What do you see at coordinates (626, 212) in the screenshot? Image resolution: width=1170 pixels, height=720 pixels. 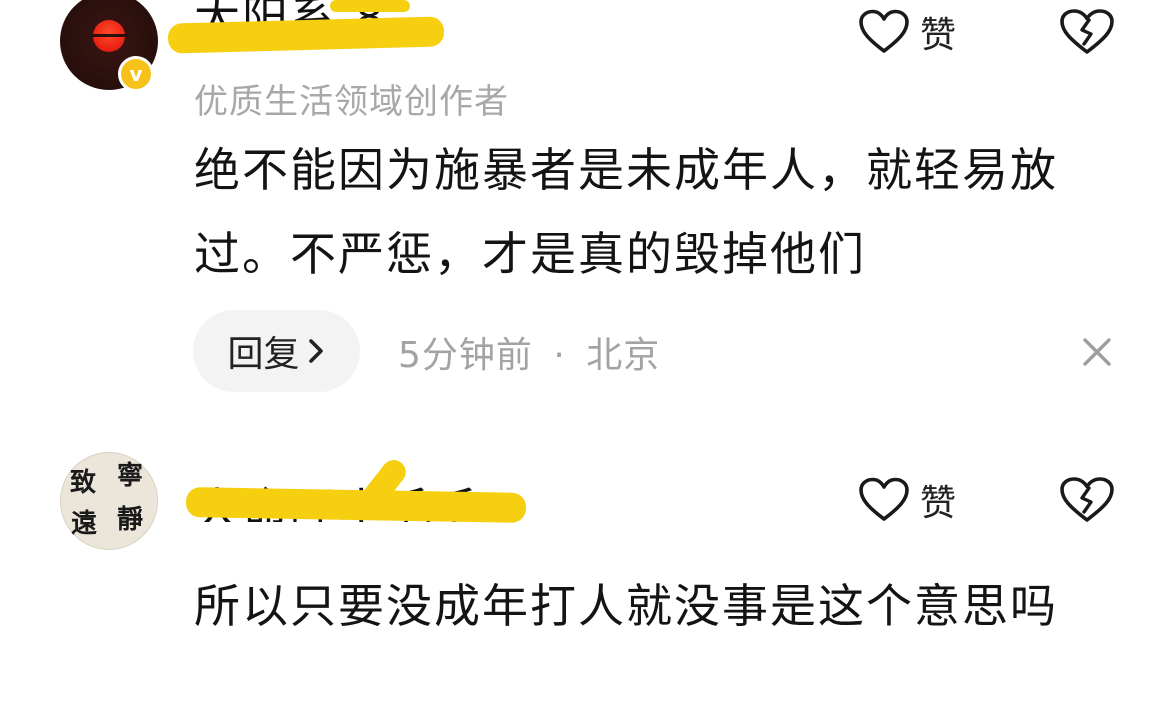 I see `comment-body: 绝不能因为施暴者是未成年人，就轻易放过。不严惩，才是真的毁掉他们` at bounding box center [626, 212].